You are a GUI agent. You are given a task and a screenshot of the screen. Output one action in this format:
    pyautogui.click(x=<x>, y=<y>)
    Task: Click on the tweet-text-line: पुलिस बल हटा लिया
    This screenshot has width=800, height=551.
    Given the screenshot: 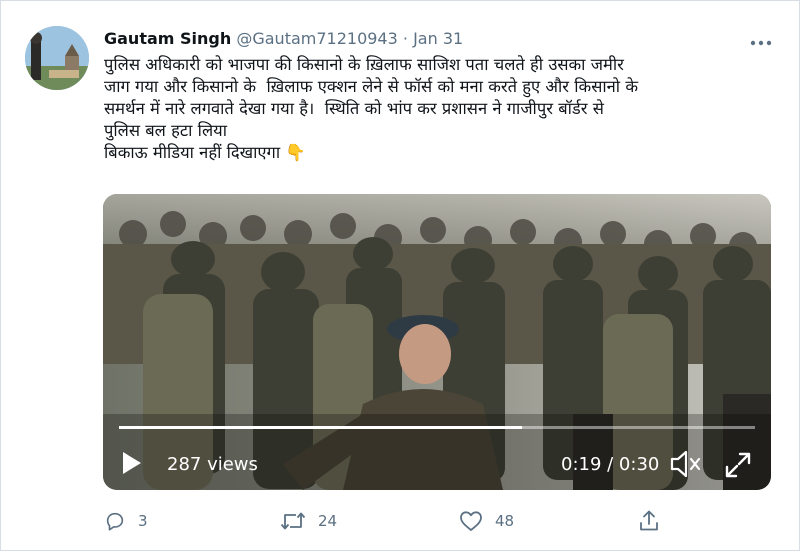 What is the action you would take?
    pyautogui.click(x=165, y=130)
    